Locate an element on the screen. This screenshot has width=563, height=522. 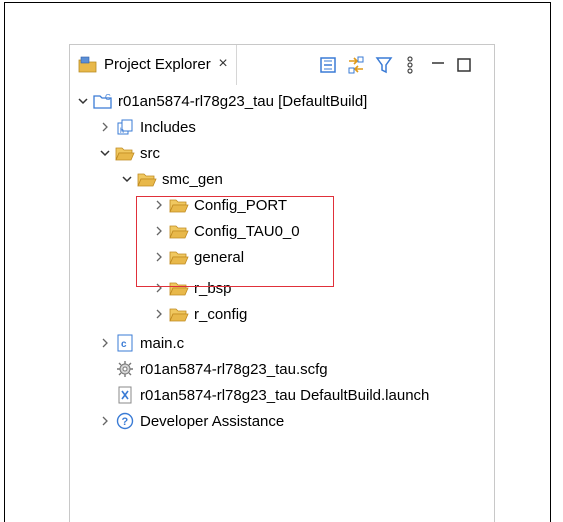
launch-config-icon is located at coordinates (125, 395).